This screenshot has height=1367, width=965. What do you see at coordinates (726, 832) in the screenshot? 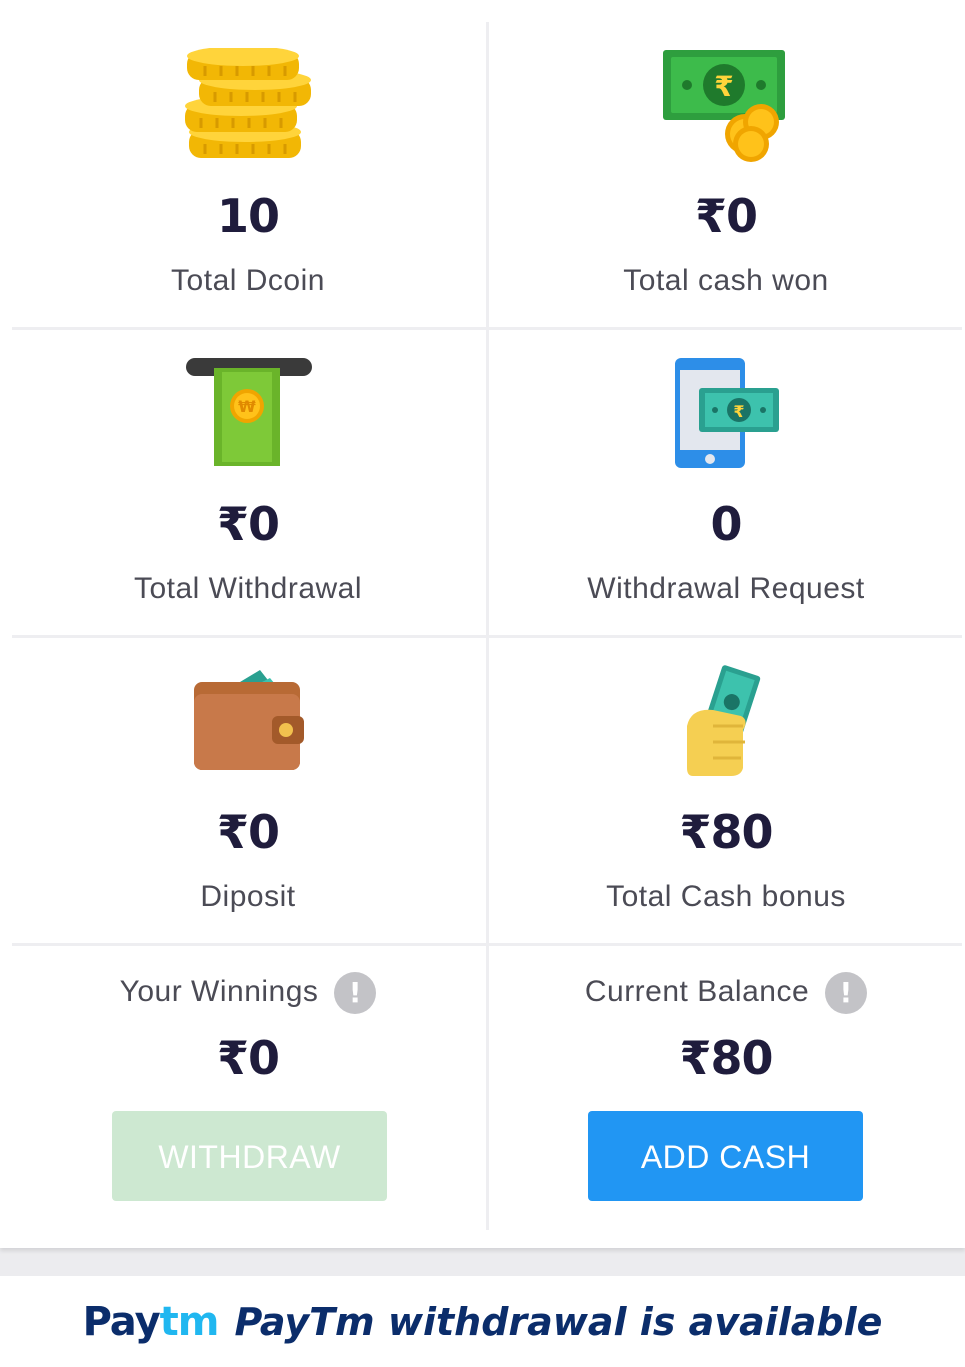
I see `cash-bonus-value: ₹80` at bounding box center [726, 832].